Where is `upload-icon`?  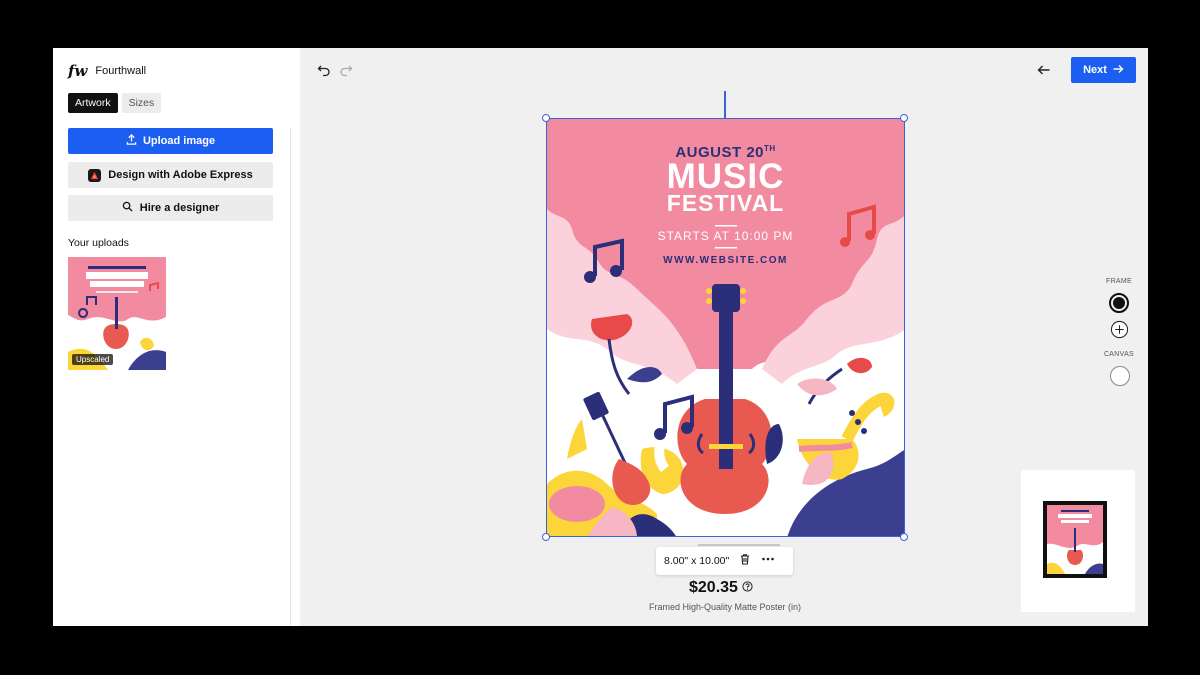 upload-icon is located at coordinates (131, 141).